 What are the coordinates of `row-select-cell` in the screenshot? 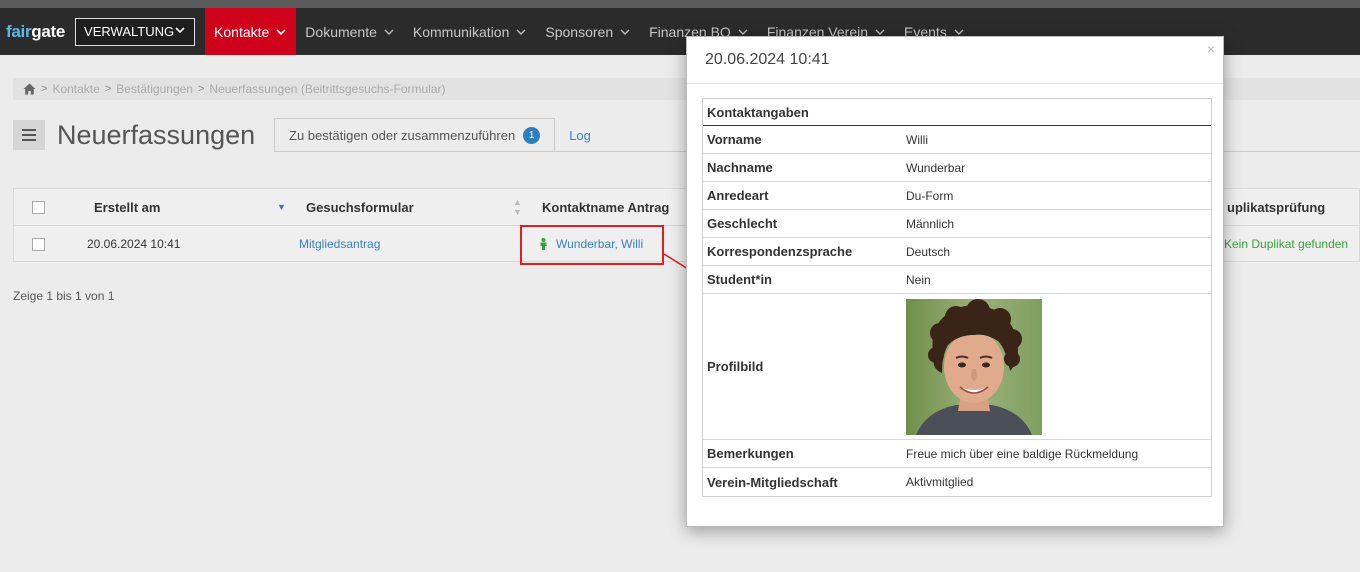 It's located at (38, 244).